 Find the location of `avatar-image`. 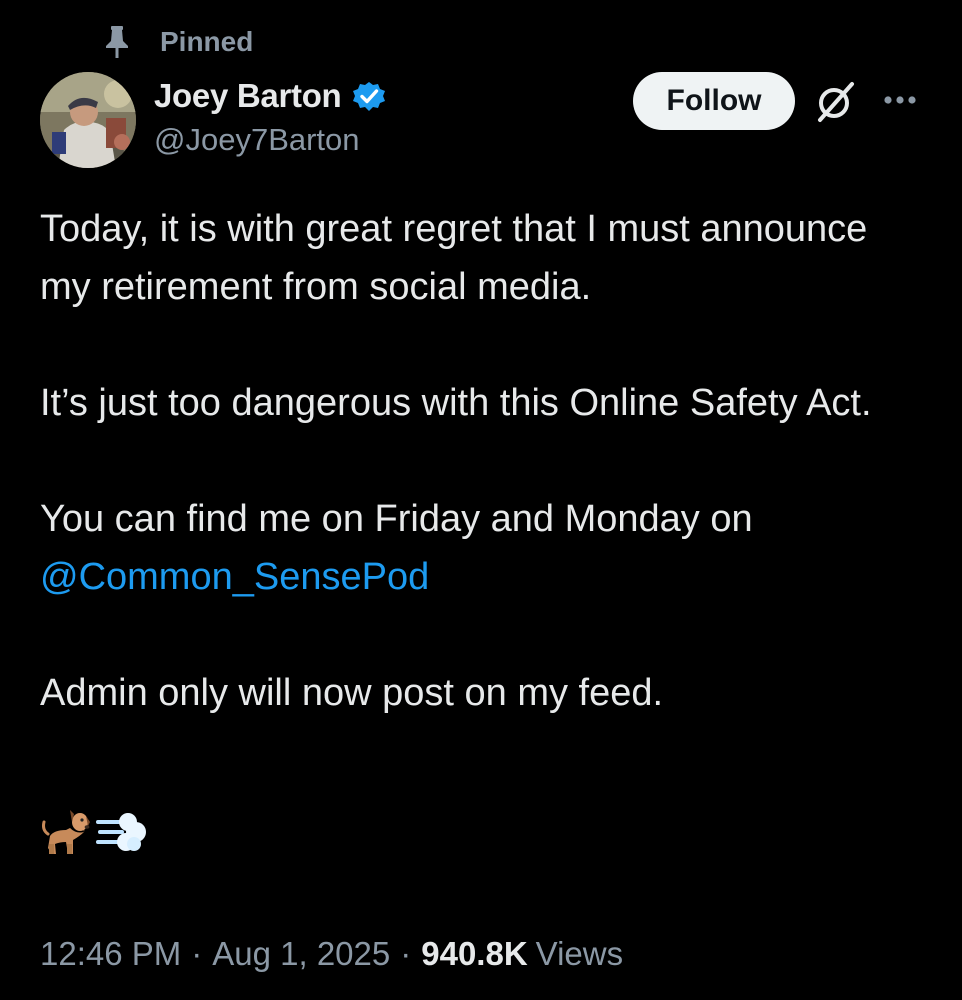

avatar-image is located at coordinates (88, 120).